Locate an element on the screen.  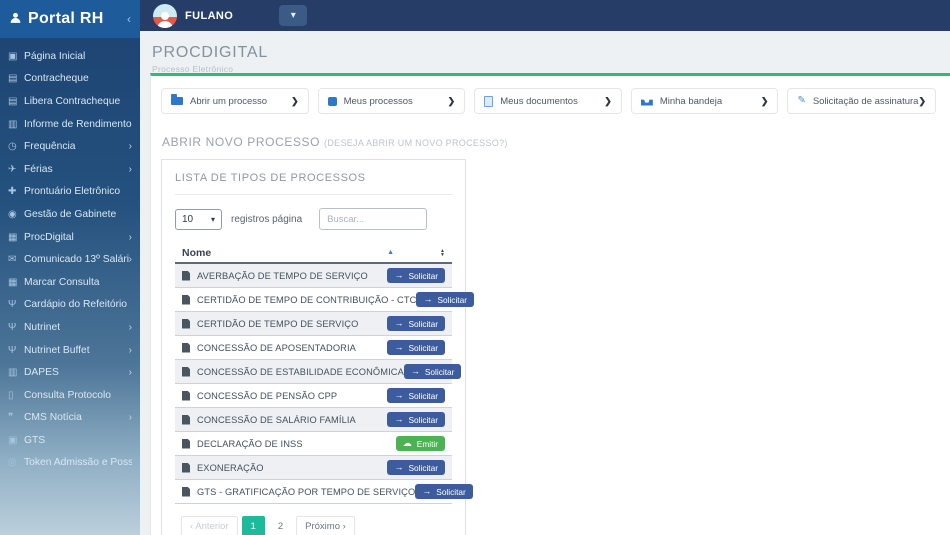
sort-both-icon: ▲ ▼ is located at coordinates (442, 252).